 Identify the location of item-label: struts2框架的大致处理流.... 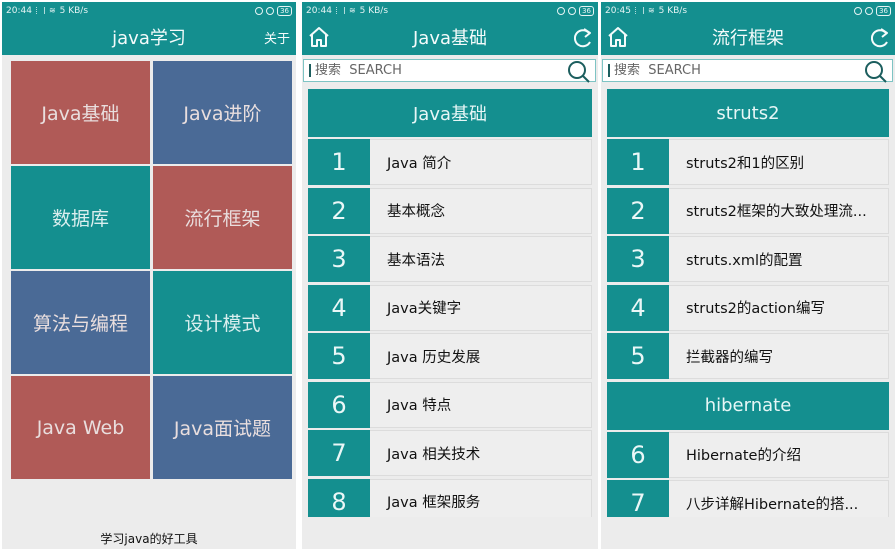
(776, 212).